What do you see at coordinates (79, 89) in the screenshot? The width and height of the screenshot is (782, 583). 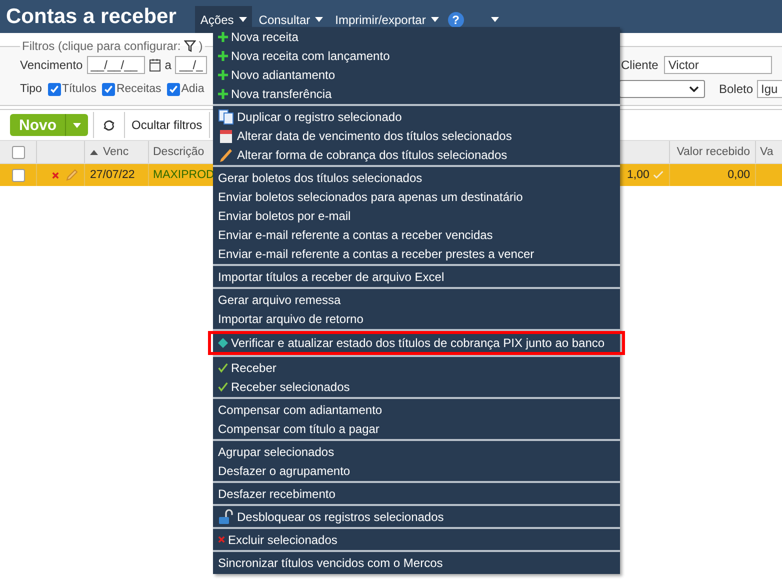 I see `checkbox-label: Títulos` at bounding box center [79, 89].